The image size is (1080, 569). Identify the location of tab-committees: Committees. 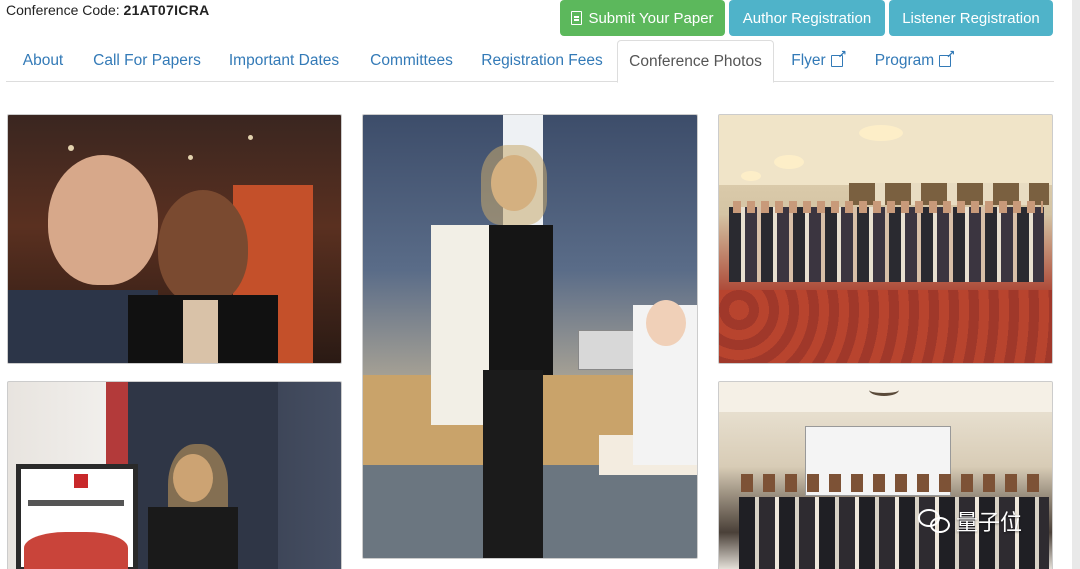
(411, 61).